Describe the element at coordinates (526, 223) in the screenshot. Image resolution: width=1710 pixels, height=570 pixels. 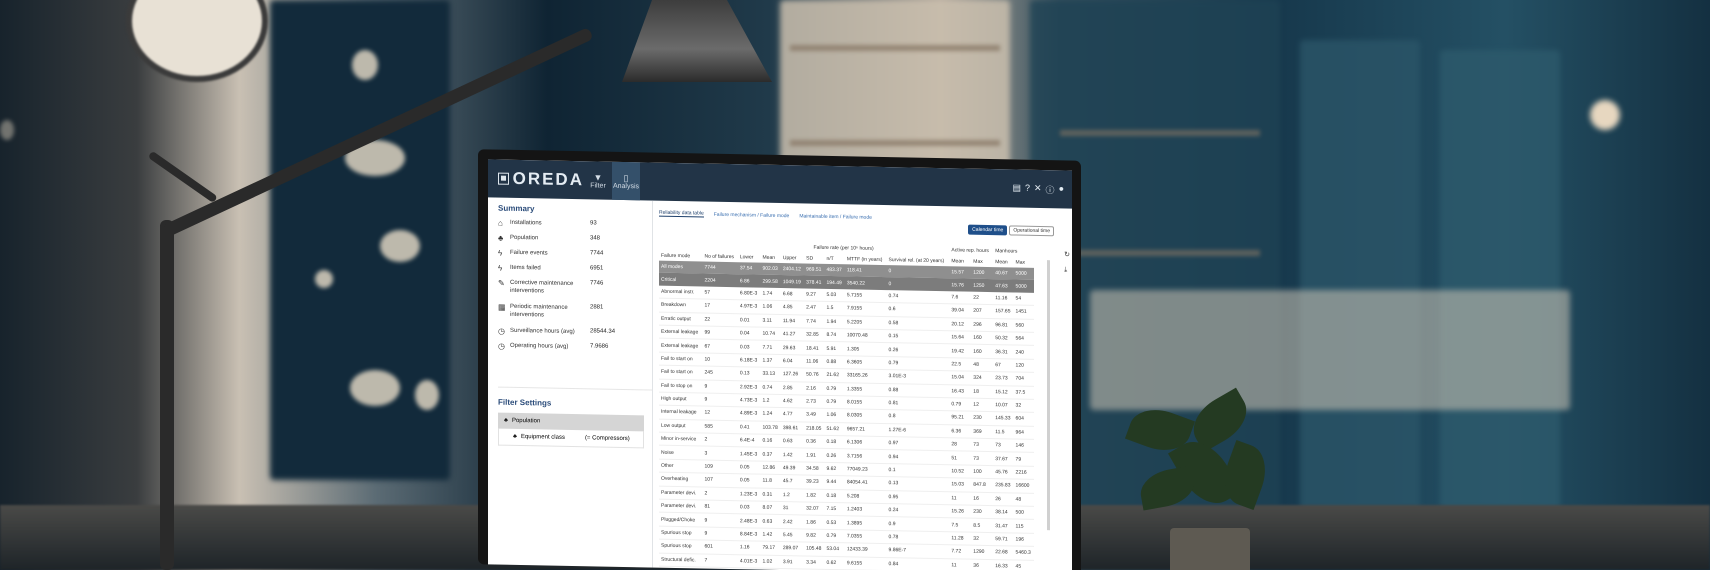
I see `summary-label: Installations` at that location.